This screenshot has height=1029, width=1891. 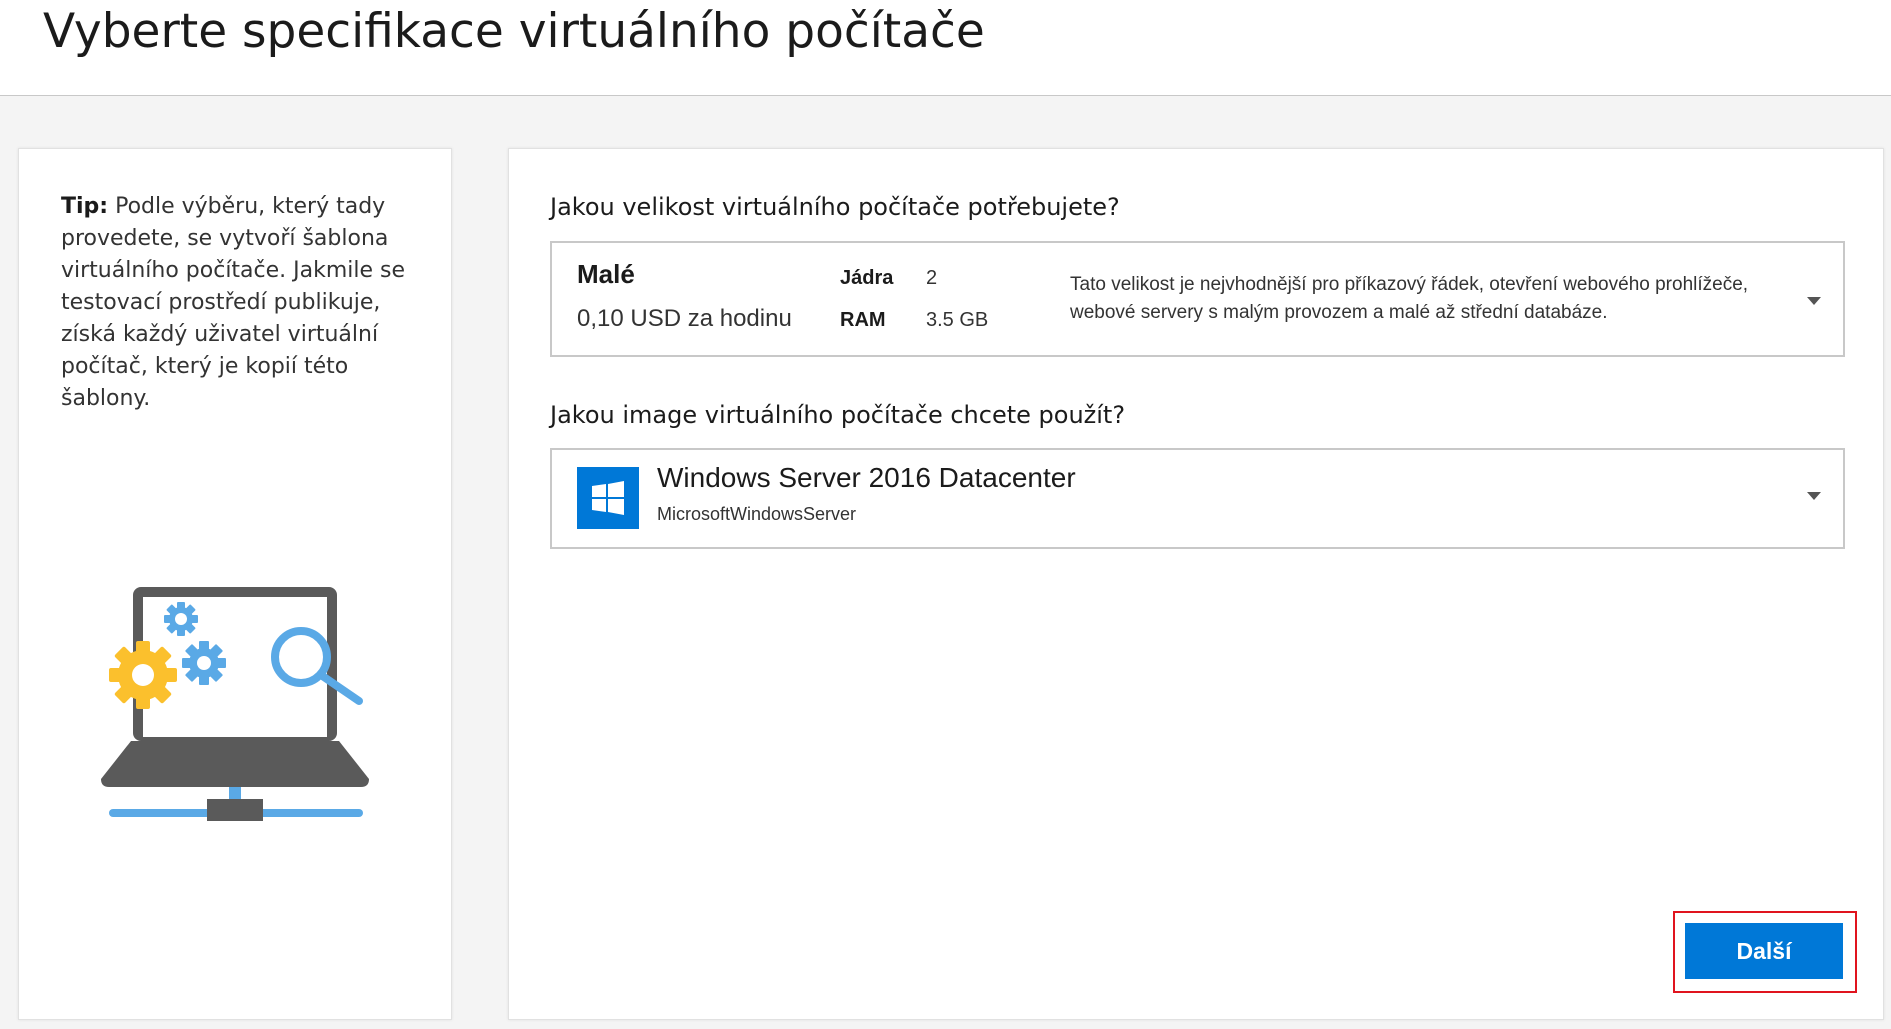 What do you see at coordinates (757, 514) in the screenshot?
I see `image-publisher: MicrosoftWindowsServer` at bounding box center [757, 514].